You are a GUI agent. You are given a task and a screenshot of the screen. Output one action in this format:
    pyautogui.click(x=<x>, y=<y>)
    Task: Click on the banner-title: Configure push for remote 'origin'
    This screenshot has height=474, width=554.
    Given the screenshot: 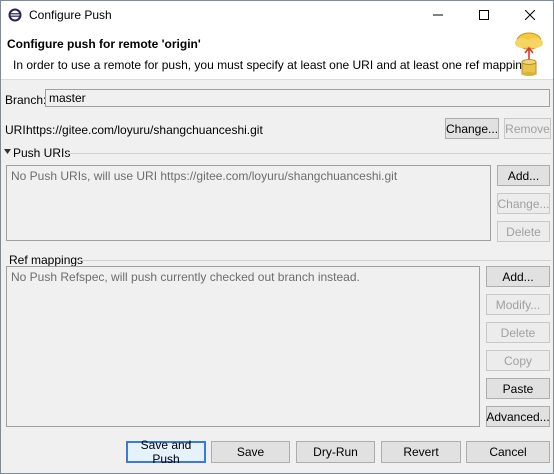 What is the action you would take?
    pyautogui.click(x=104, y=44)
    